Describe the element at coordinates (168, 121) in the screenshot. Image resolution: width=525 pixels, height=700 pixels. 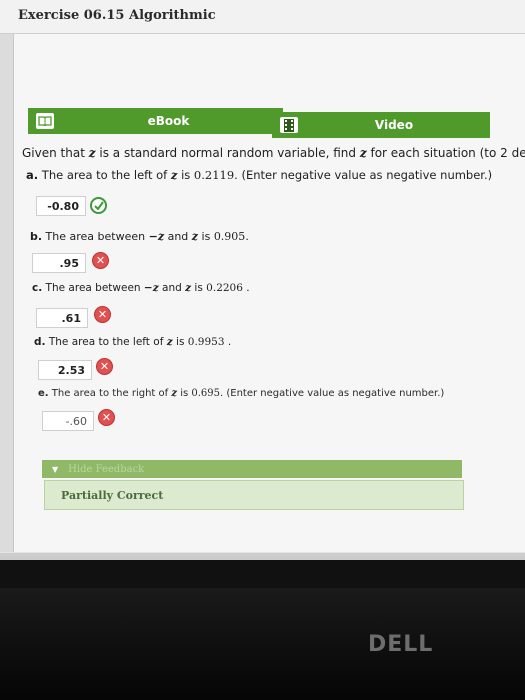
I see `ebook-label: eBook` at that location.